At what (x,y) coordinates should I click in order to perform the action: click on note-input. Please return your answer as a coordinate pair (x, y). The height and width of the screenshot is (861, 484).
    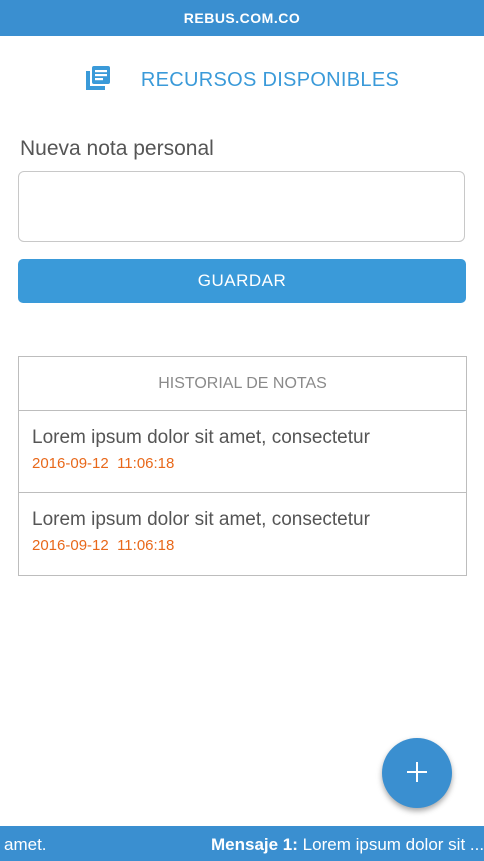
    Looking at the image, I should click on (241, 206).